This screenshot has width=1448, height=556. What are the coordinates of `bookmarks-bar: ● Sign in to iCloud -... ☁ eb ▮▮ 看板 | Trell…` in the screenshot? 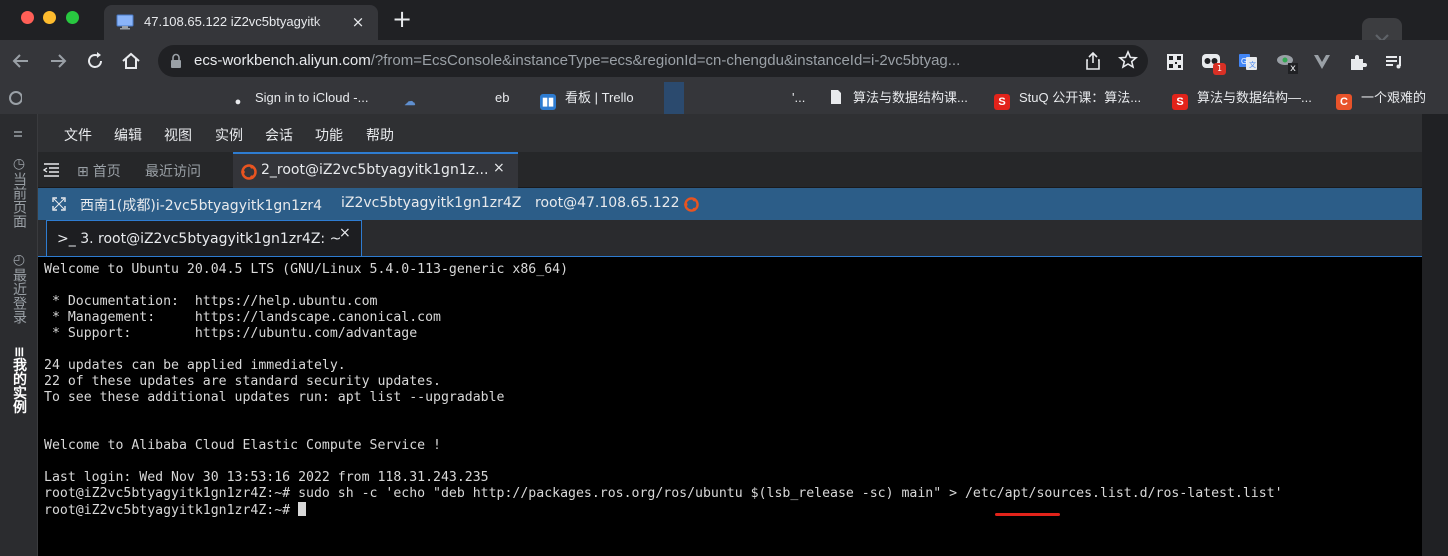 It's located at (724, 98).